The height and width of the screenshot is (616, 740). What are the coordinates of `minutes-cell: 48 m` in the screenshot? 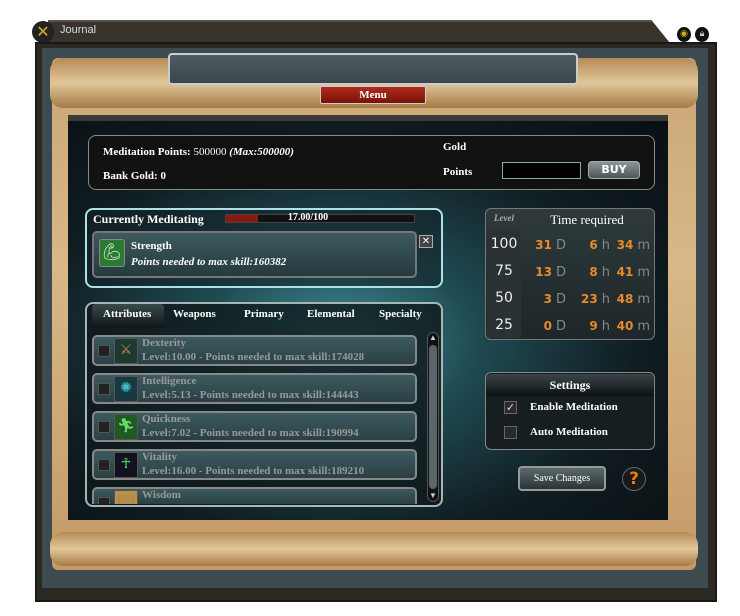 It's located at (631, 299).